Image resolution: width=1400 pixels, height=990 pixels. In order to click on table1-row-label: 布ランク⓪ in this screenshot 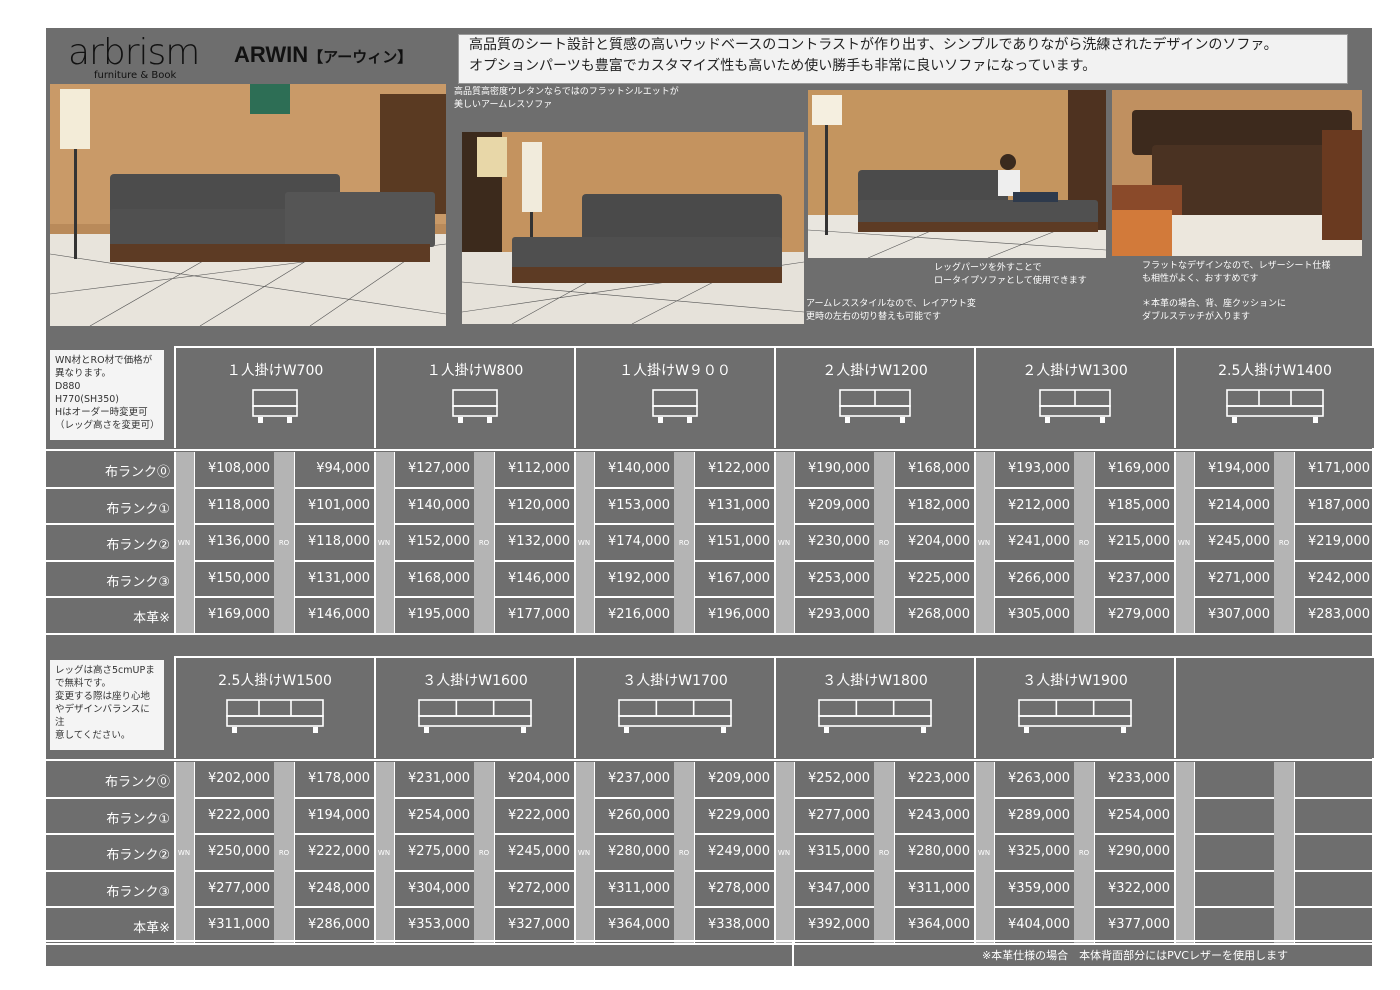, I will do `click(137, 472)`.